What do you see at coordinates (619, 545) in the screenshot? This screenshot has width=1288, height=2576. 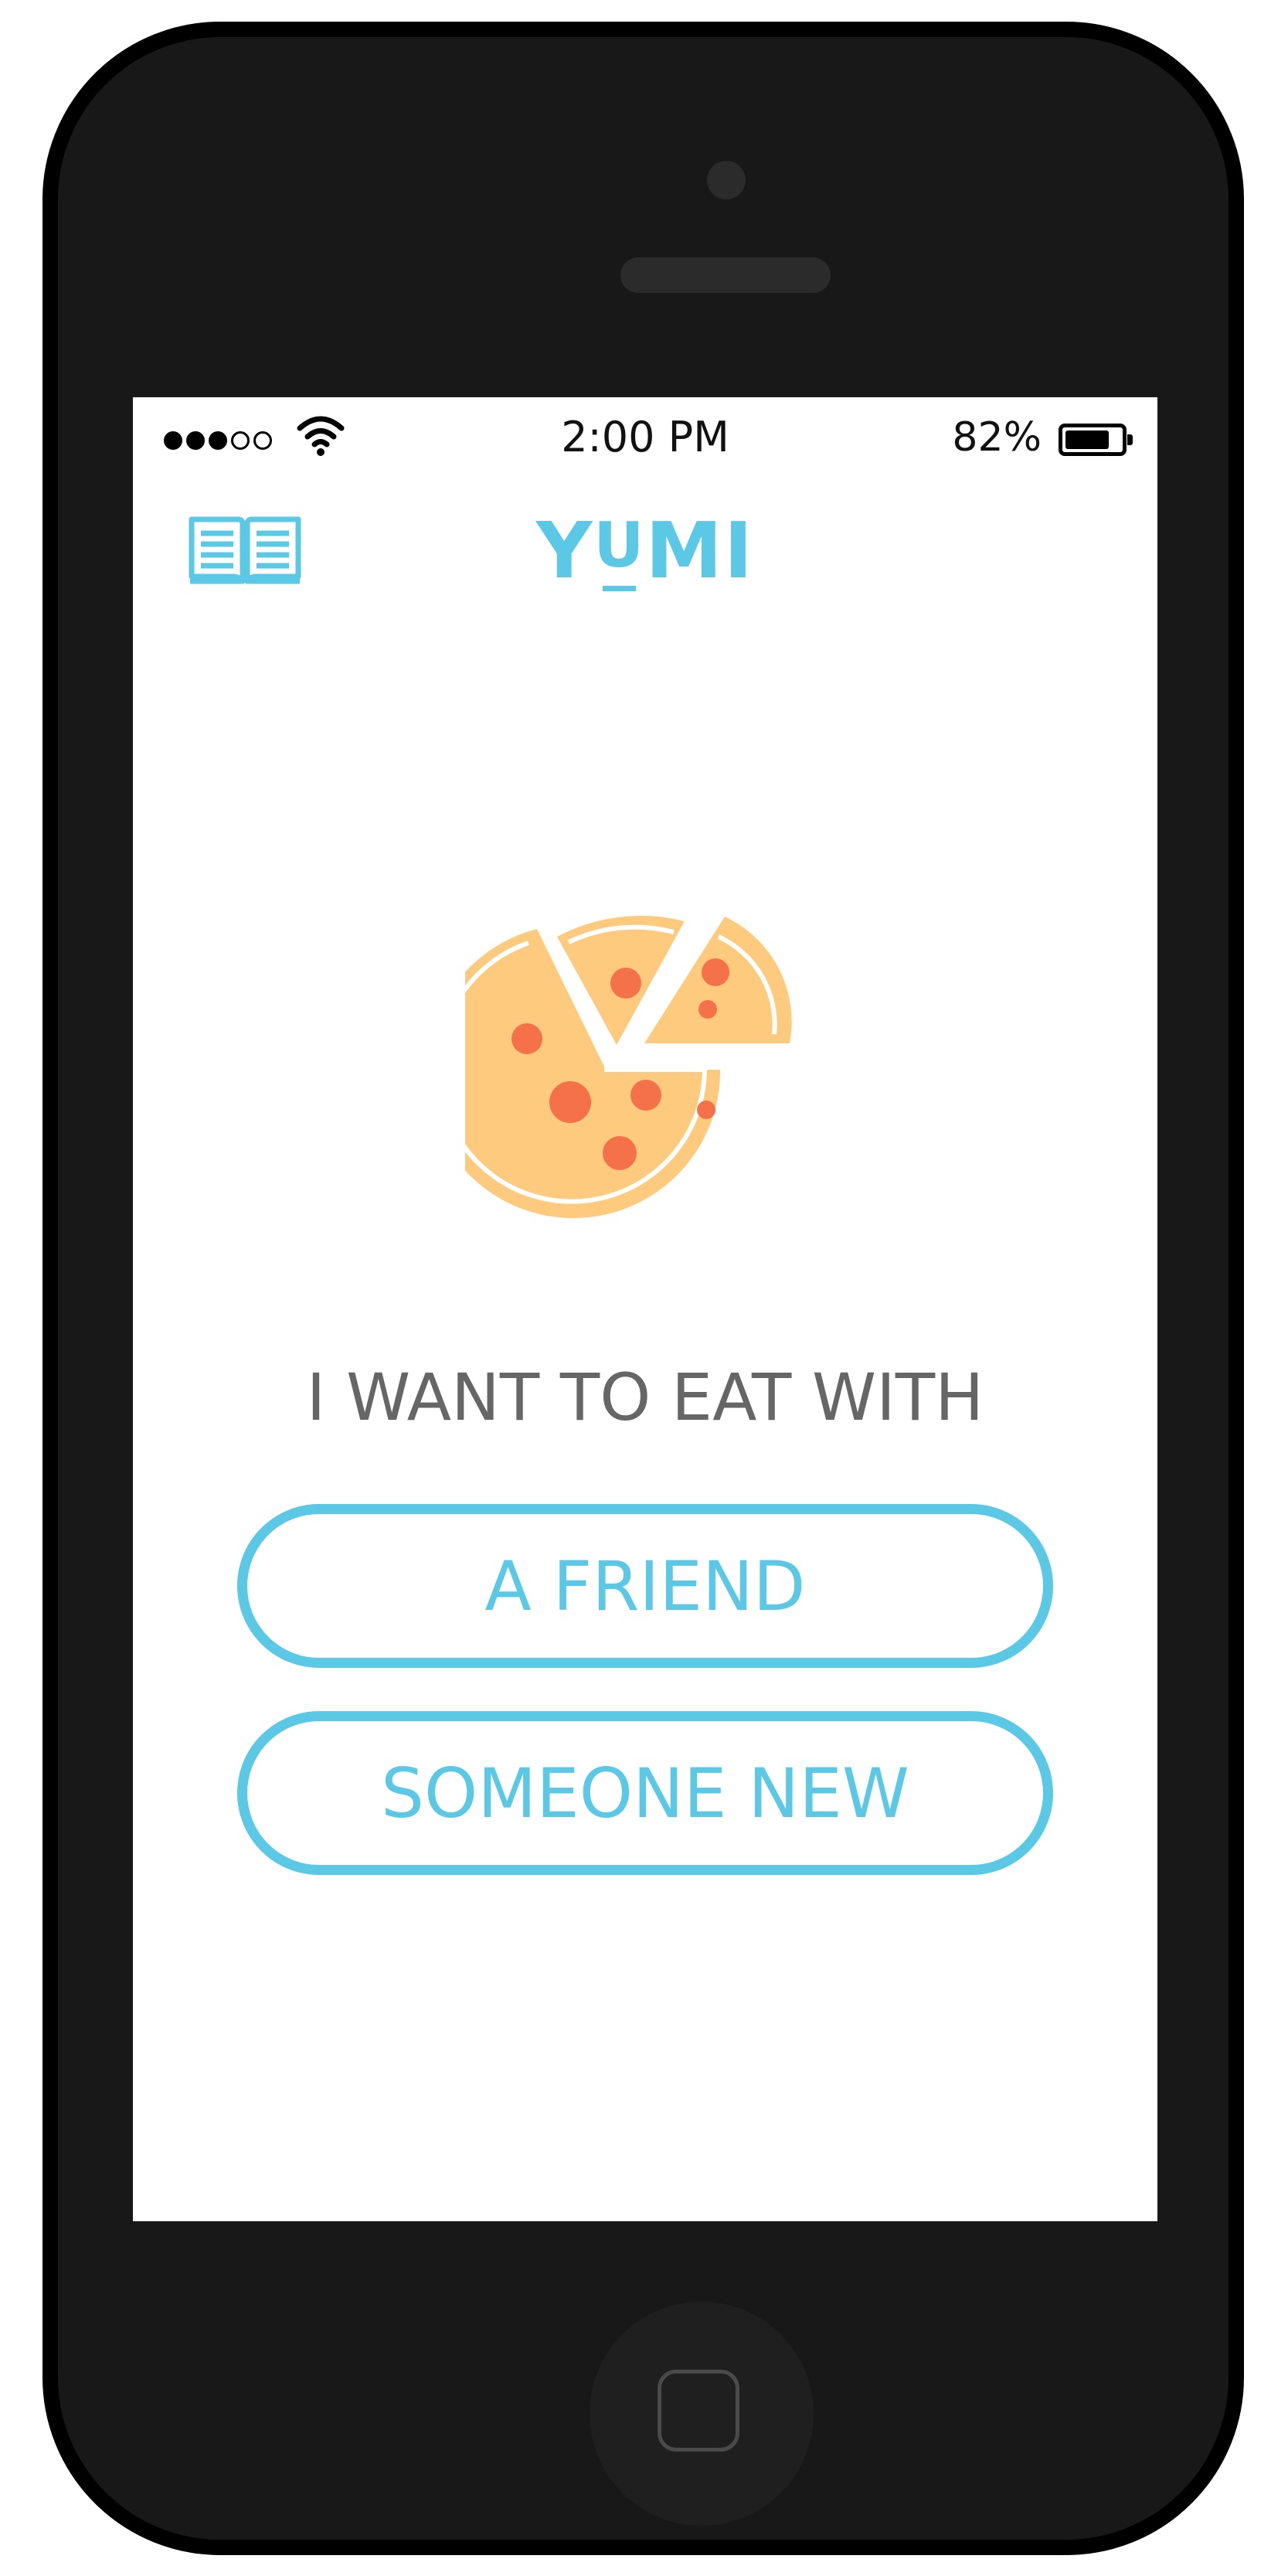 I see `app-title-middle: U` at bounding box center [619, 545].